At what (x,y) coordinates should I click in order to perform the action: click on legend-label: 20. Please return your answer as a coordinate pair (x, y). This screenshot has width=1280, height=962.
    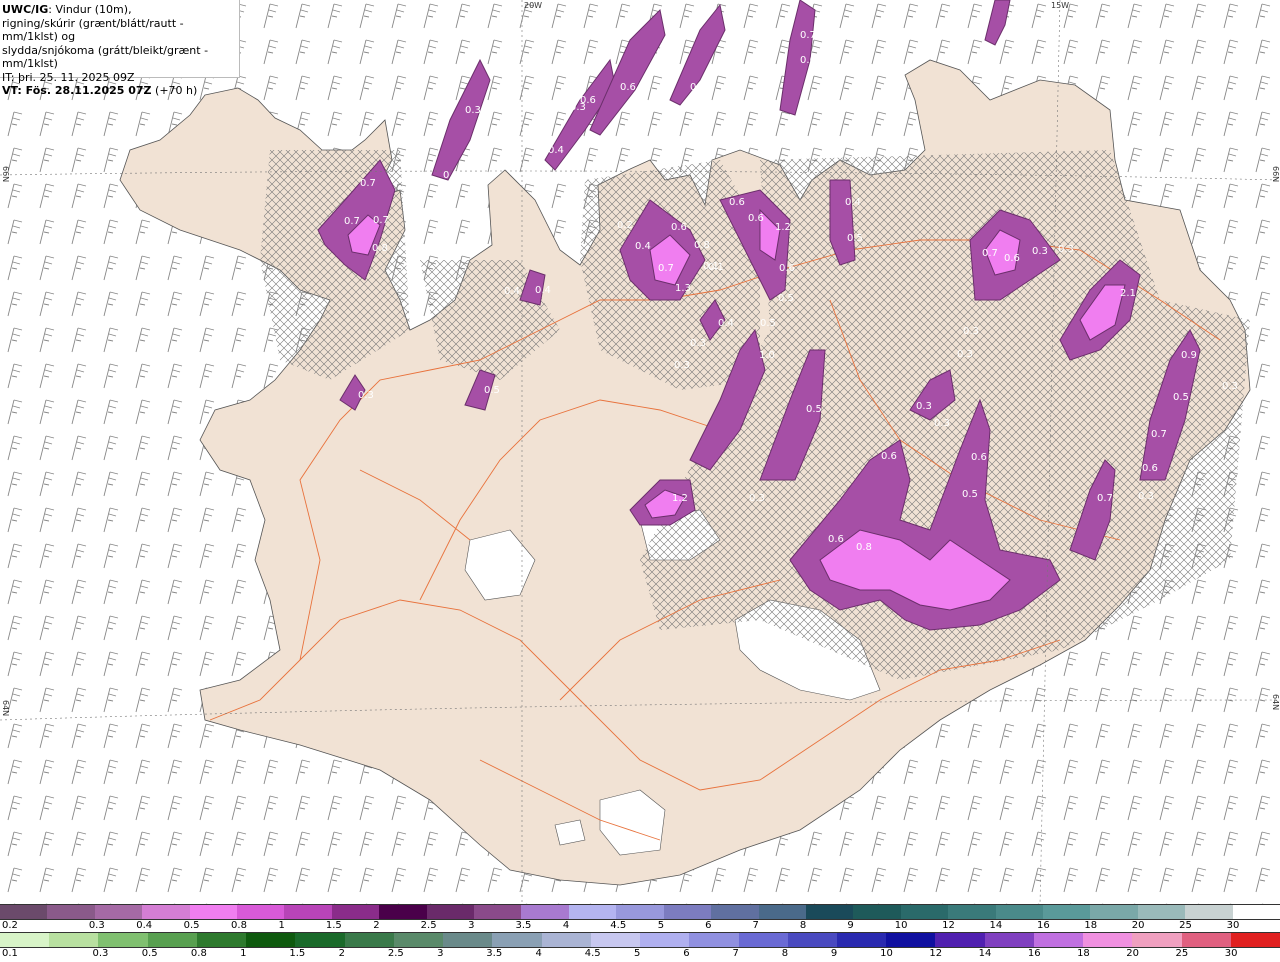
    Looking at the image, I should click on (1138, 925).